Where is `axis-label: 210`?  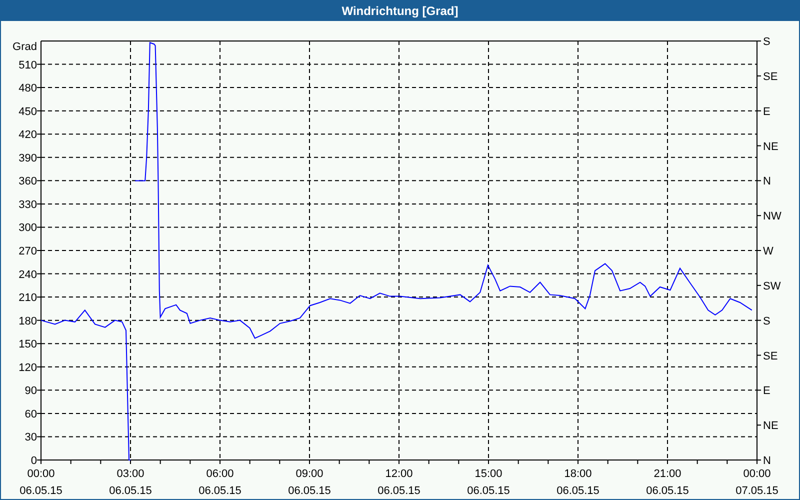 axis-label: 210 is located at coordinates (27, 298).